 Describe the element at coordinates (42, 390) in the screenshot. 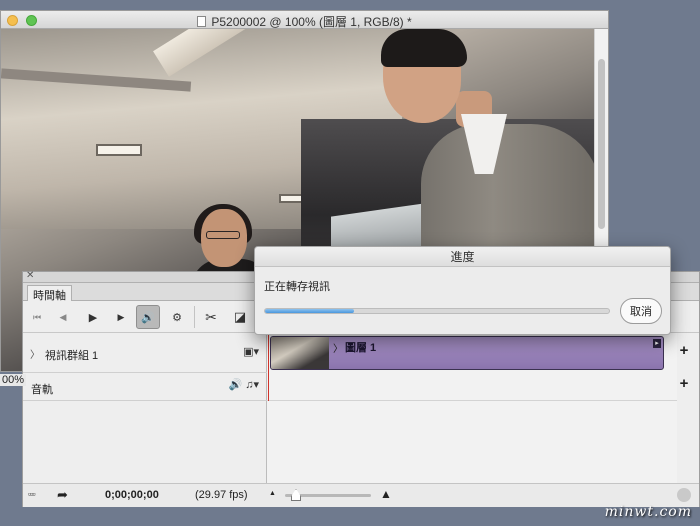

I see `audio-track-label: 音軌` at that location.